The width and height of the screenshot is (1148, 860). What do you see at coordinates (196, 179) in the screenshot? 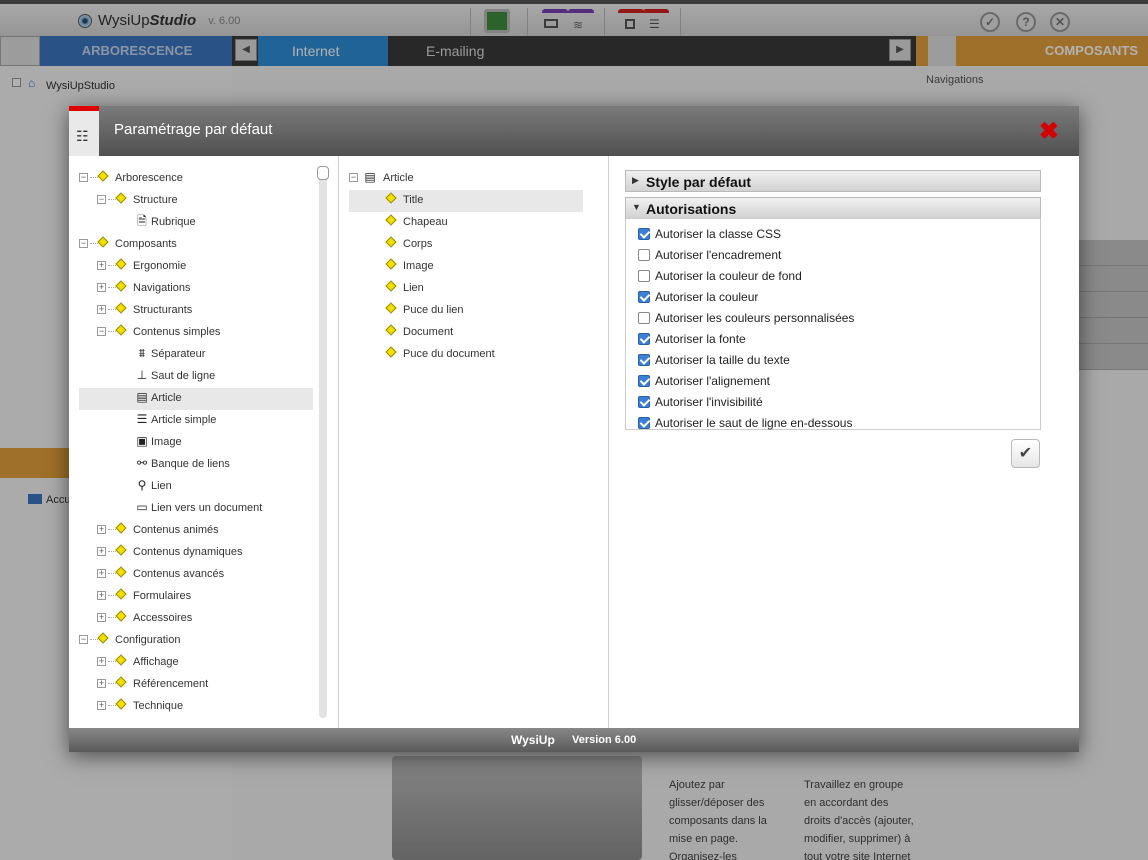
I see `tree-node: − Arborescence` at bounding box center [196, 179].